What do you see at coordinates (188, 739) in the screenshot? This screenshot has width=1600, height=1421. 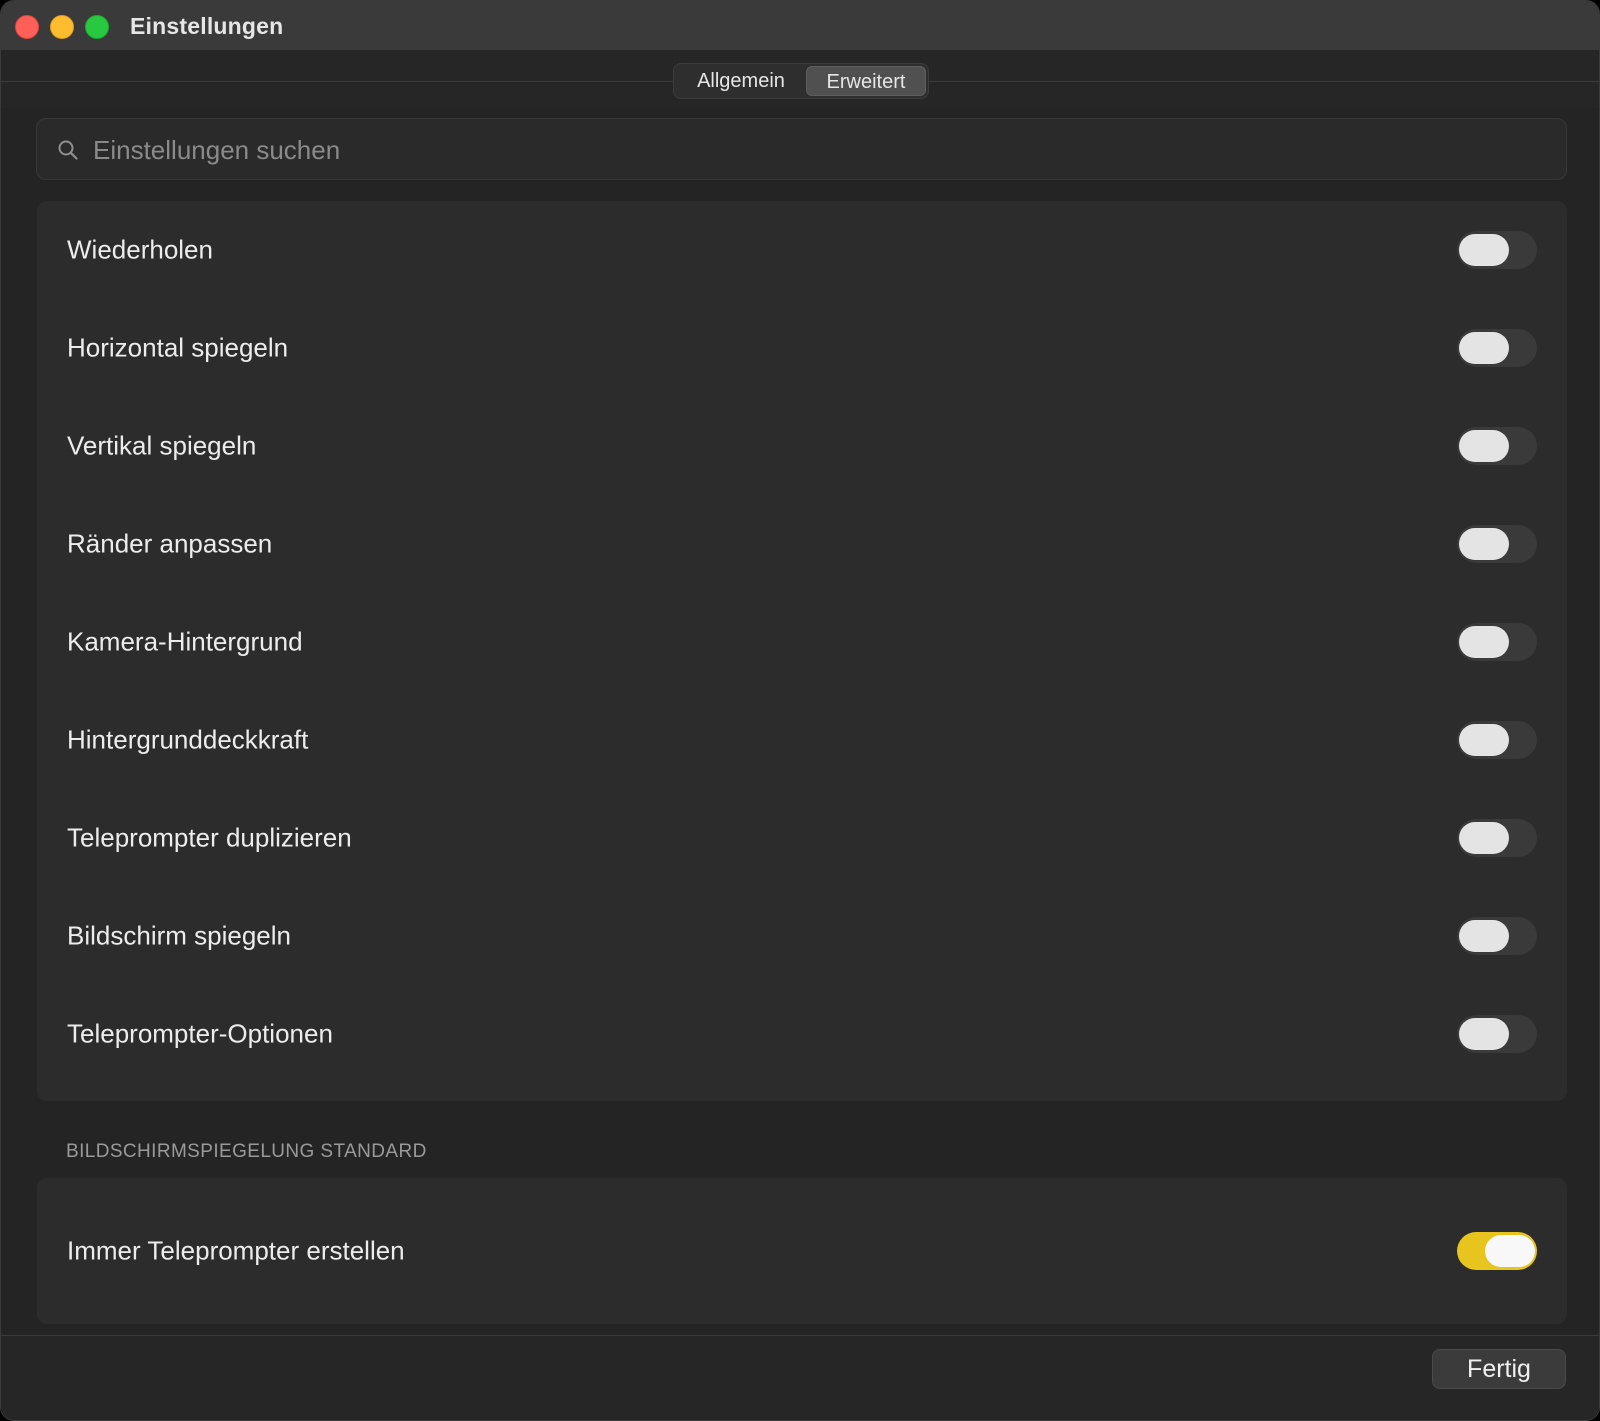 I see `setting-label: Hintergrunddeckkraft` at bounding box center [188, 739].